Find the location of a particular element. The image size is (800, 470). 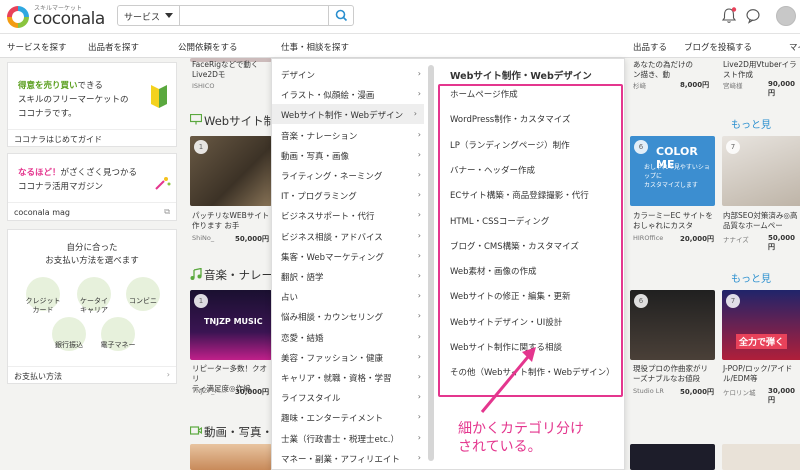

bell-icon is located at coordinates (729, 16).